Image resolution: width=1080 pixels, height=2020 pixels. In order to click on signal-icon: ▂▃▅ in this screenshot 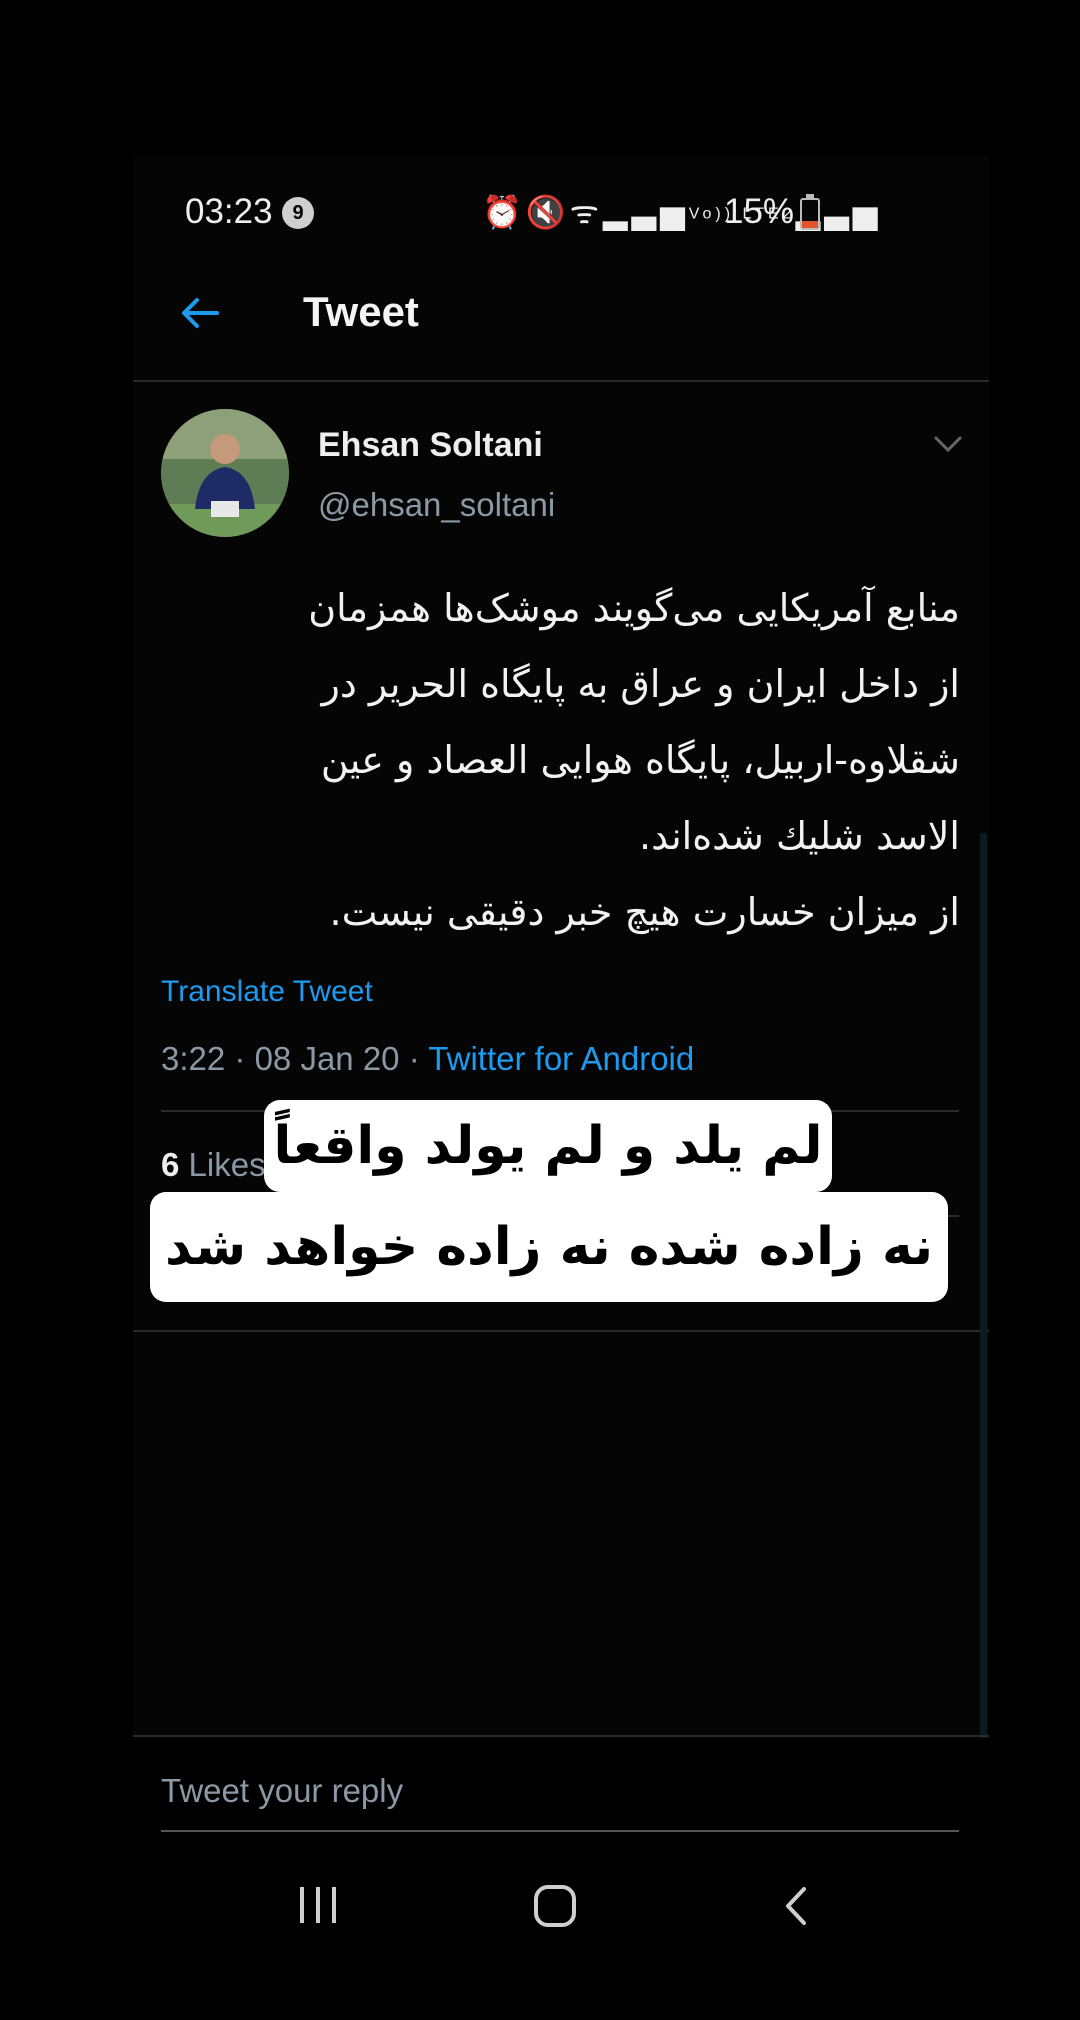, I will do `click(645, 212)`.